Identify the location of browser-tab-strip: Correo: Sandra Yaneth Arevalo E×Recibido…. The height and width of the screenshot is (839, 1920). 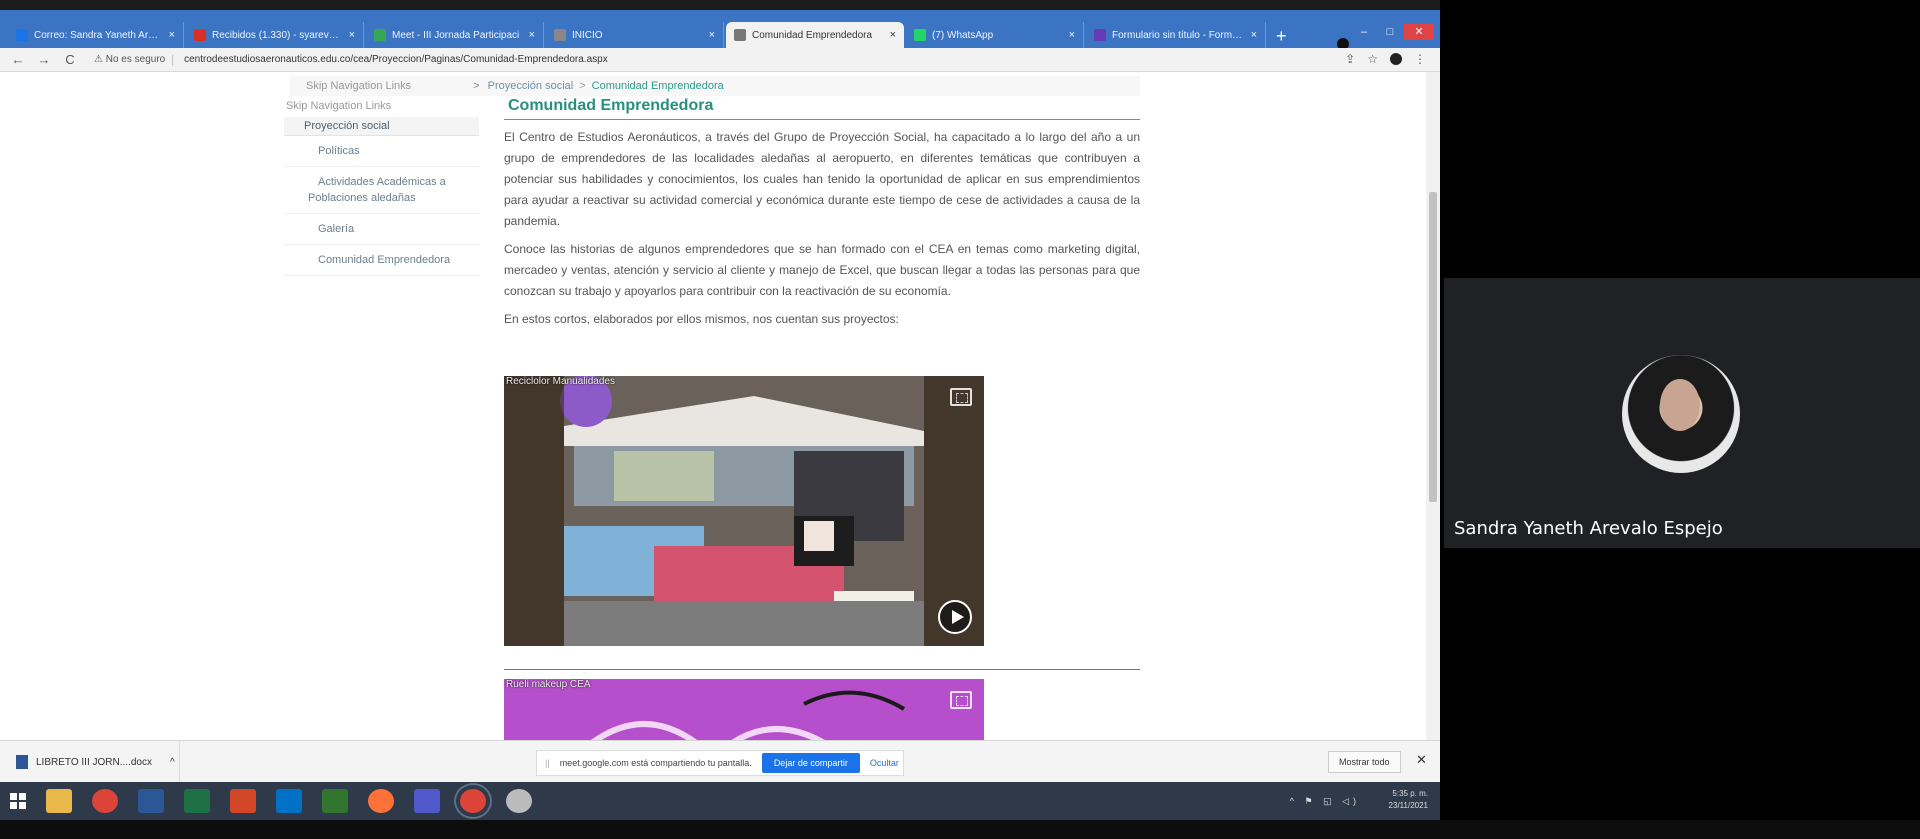
(720, 30).